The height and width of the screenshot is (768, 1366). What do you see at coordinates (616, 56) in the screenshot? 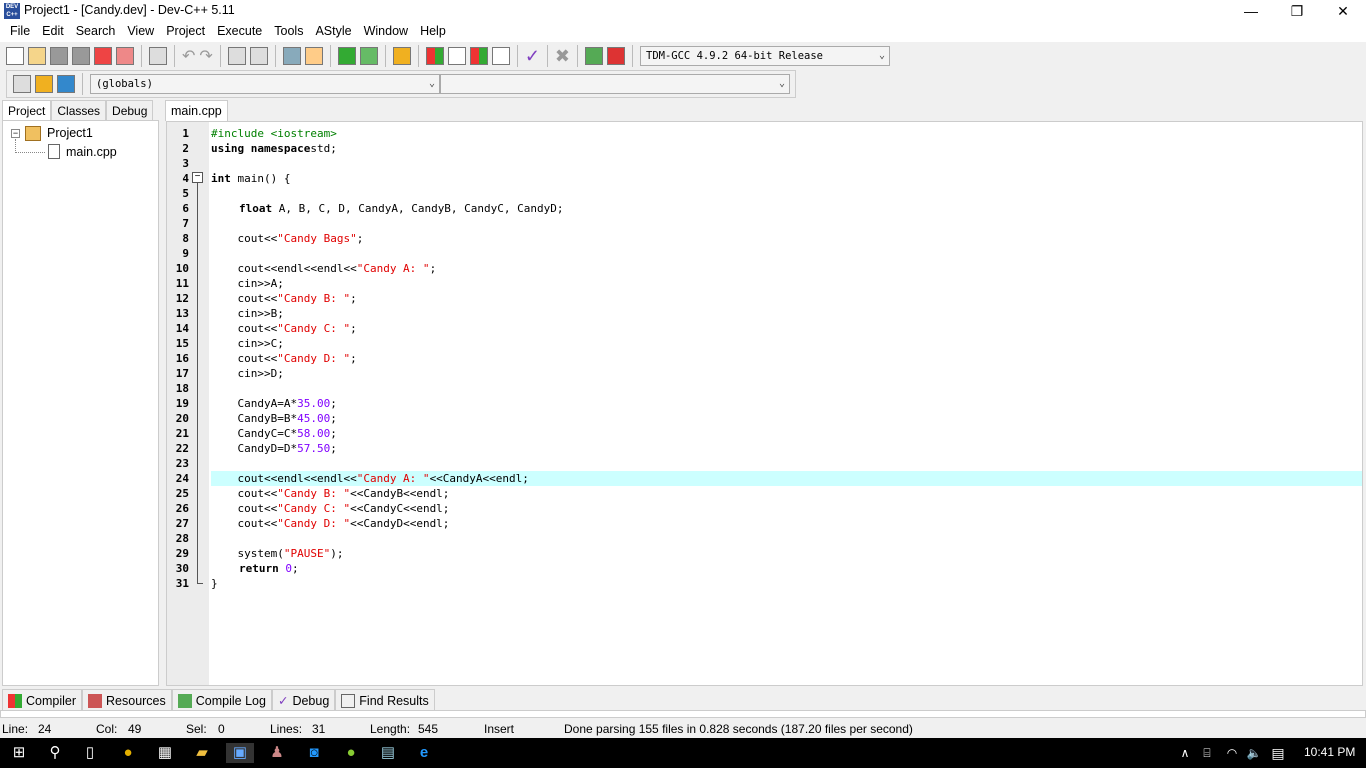
I see `delete-profile-icon` at bounding box center [616, 56].